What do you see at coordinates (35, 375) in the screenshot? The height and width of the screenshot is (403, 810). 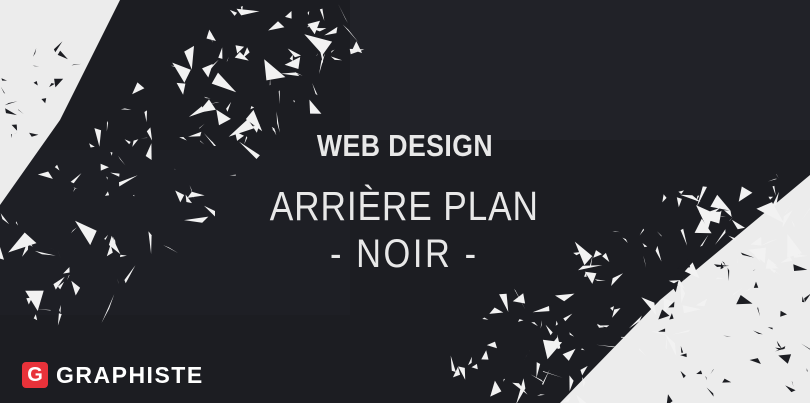 I see `logo-badge-icon: G` at bounding box center [35, 375].